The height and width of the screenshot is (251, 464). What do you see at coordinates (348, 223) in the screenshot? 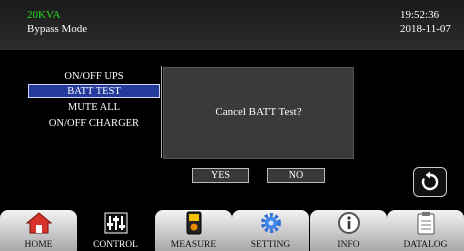
I see `info-icon` at bounding box center [348, 223].